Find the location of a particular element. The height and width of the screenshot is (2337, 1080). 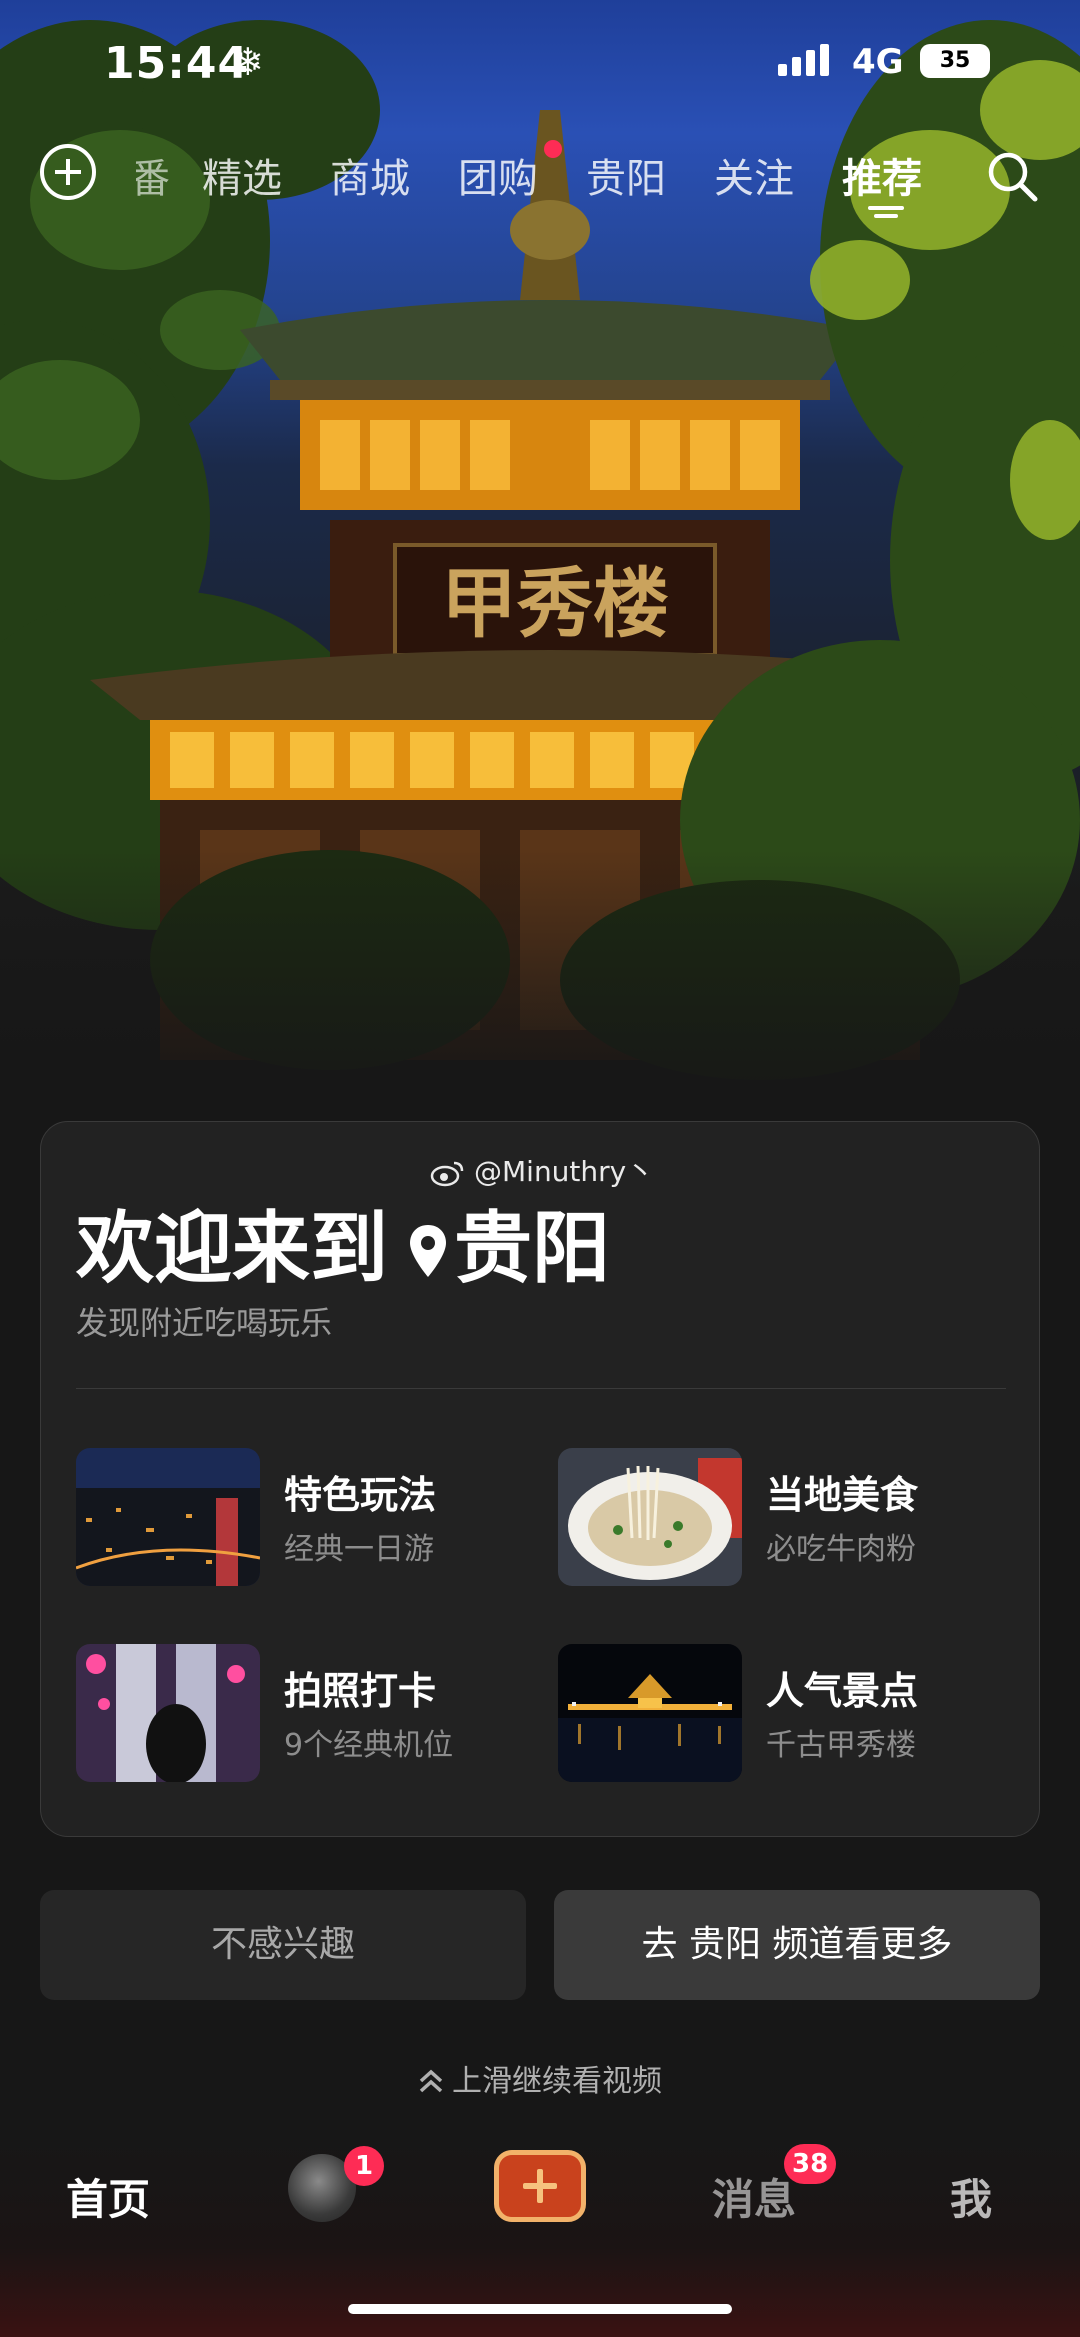

active-tab-indicator is located at coordinates (886, 208).